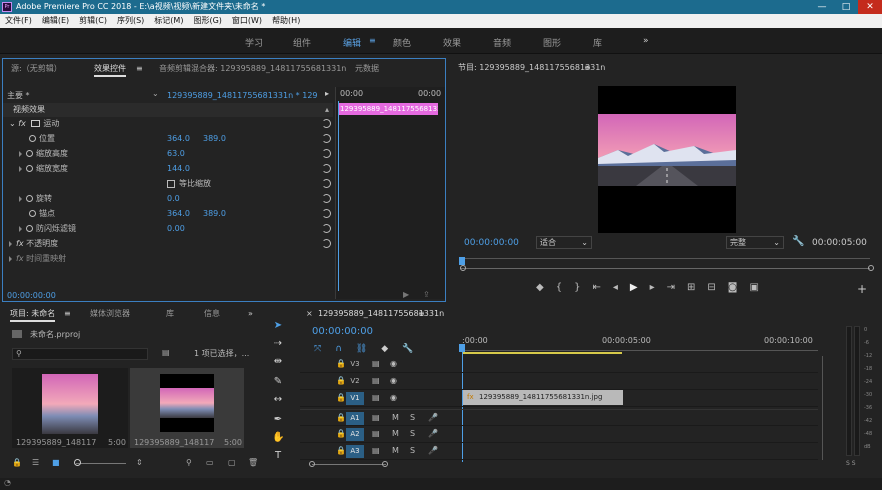  I want to click on more-panels-icon: », so click(250, 314).